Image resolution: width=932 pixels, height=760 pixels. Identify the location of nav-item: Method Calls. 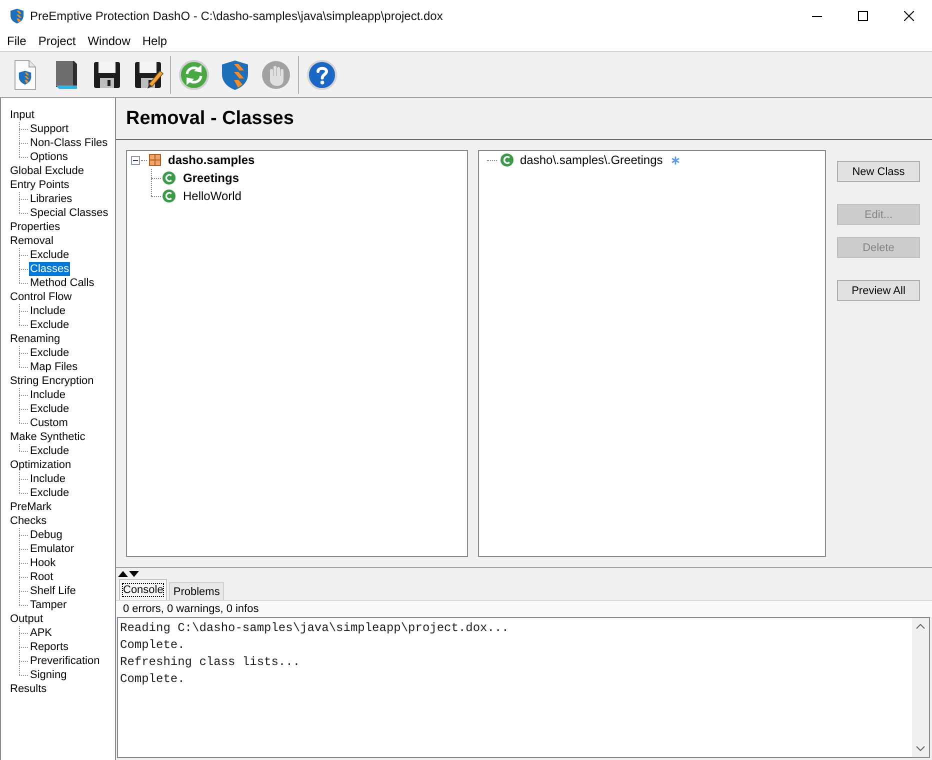
(62, 283).